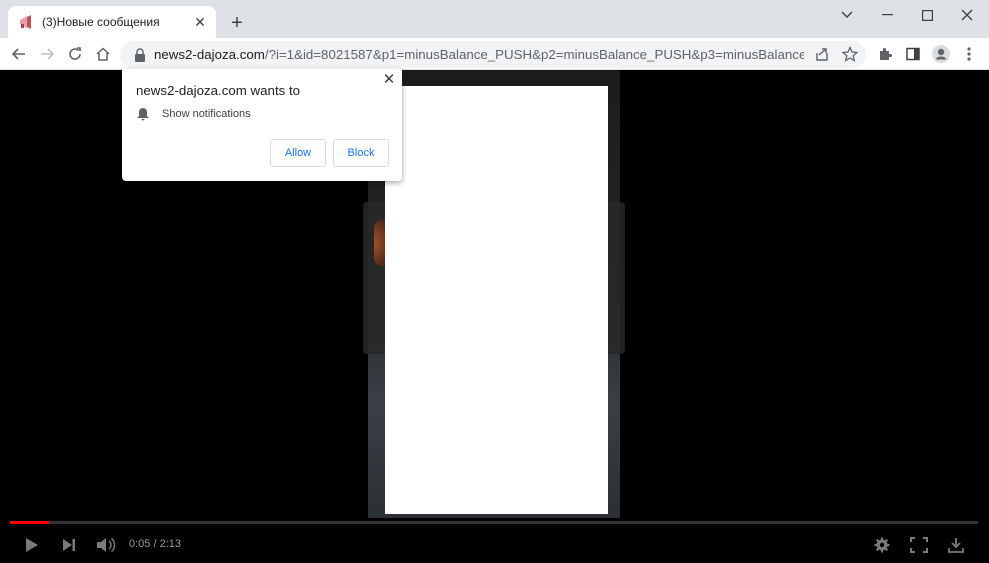 This screenshot has width=989, height=563. I want to click on forward-arrow-icon, so click(47, 54).